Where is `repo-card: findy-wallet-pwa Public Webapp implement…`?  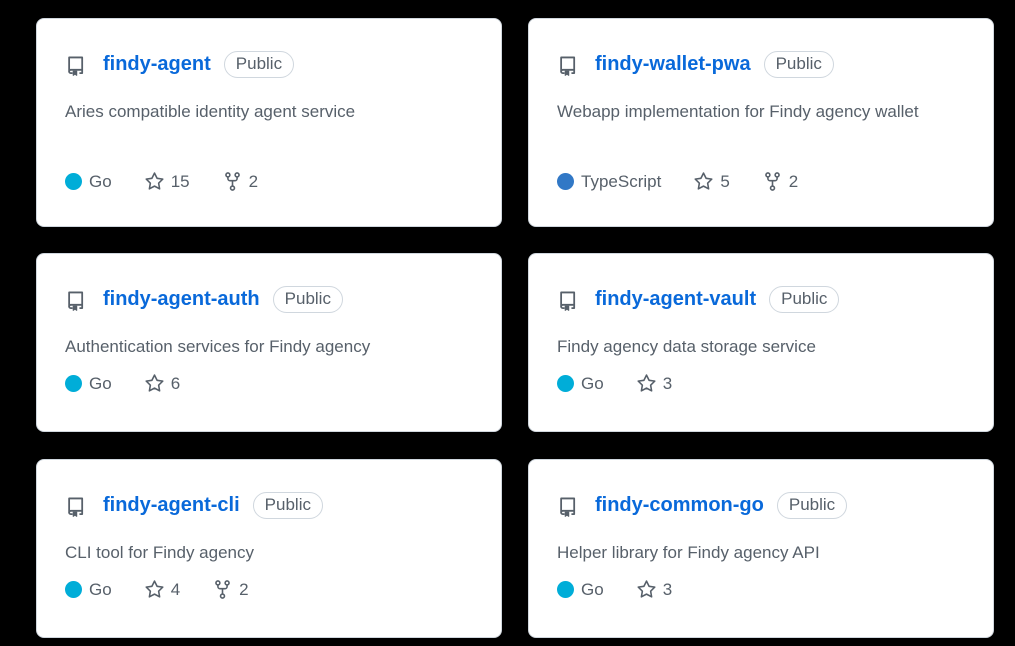 repo-card: findy-wallet-pwa Public Webapp implement… is located at coordinates (761, 122).